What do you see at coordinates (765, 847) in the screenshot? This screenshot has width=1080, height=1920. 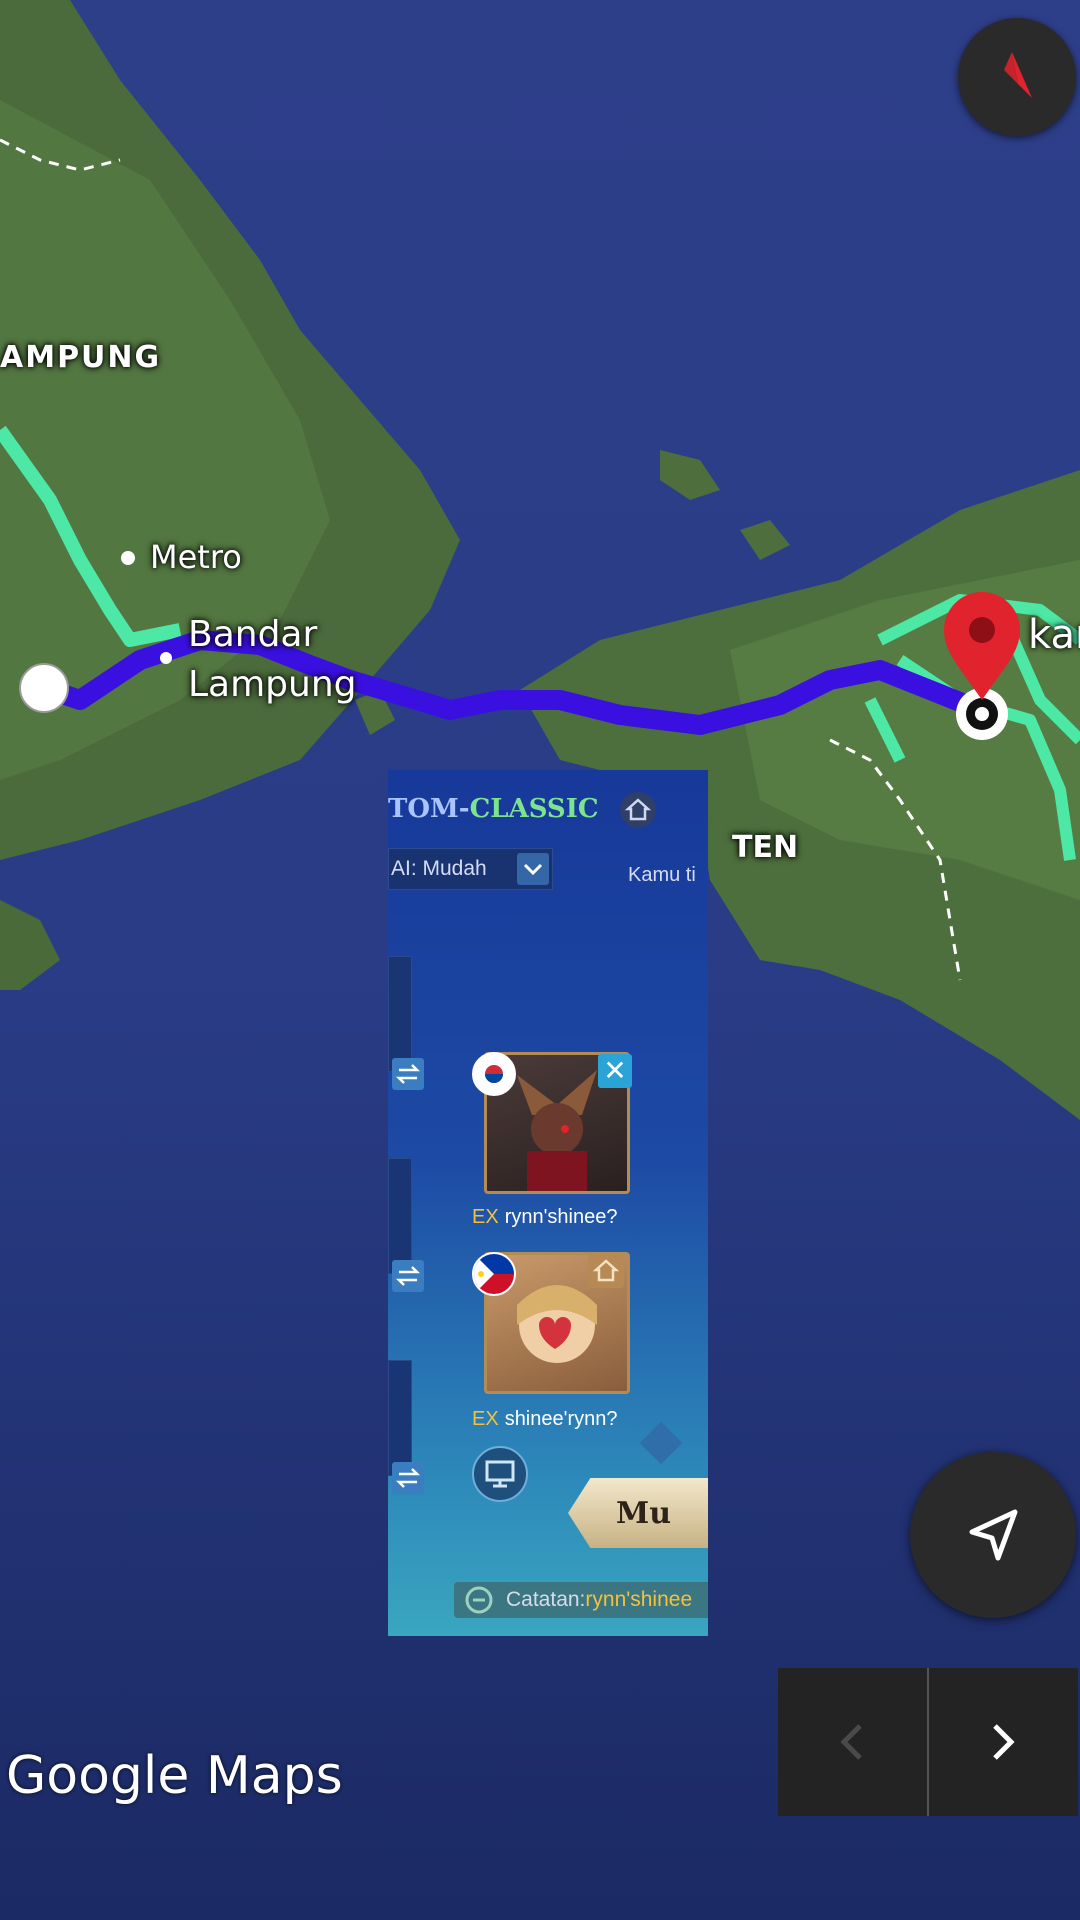 I see `label-banten: TEN` at bounding box center [765, 847].